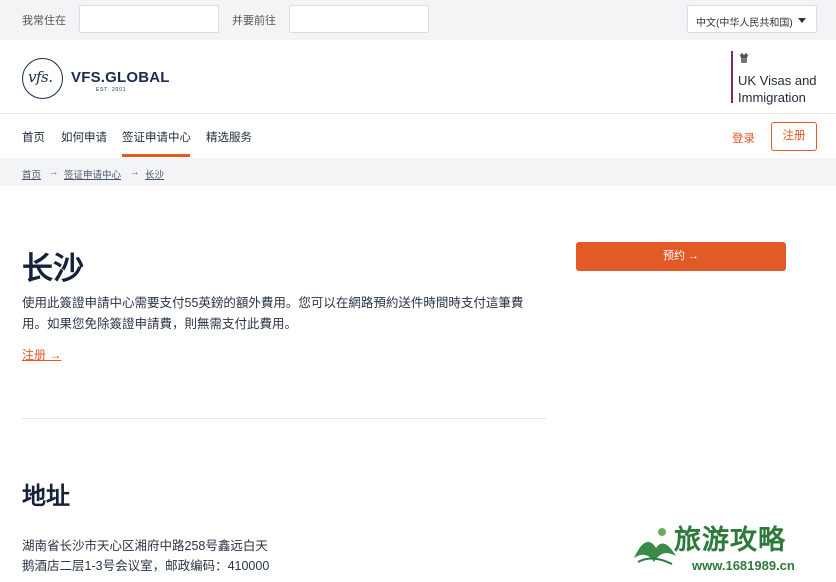 This screenshot has width=836, height=582. I want to click on destination-label: 并要前往, so click(254, 21).